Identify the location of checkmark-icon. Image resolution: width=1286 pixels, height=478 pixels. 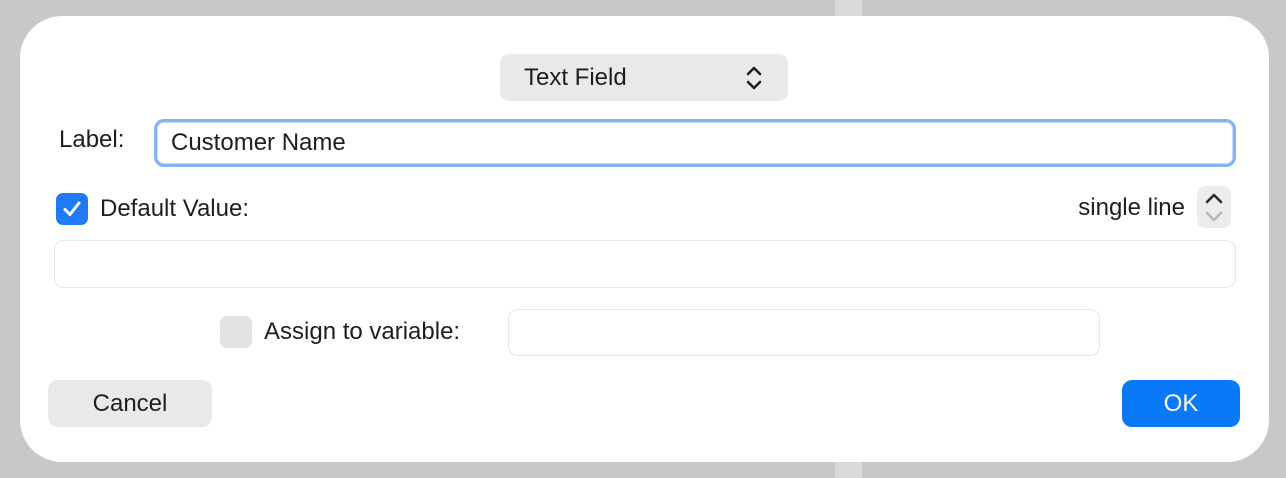
(72, 208).